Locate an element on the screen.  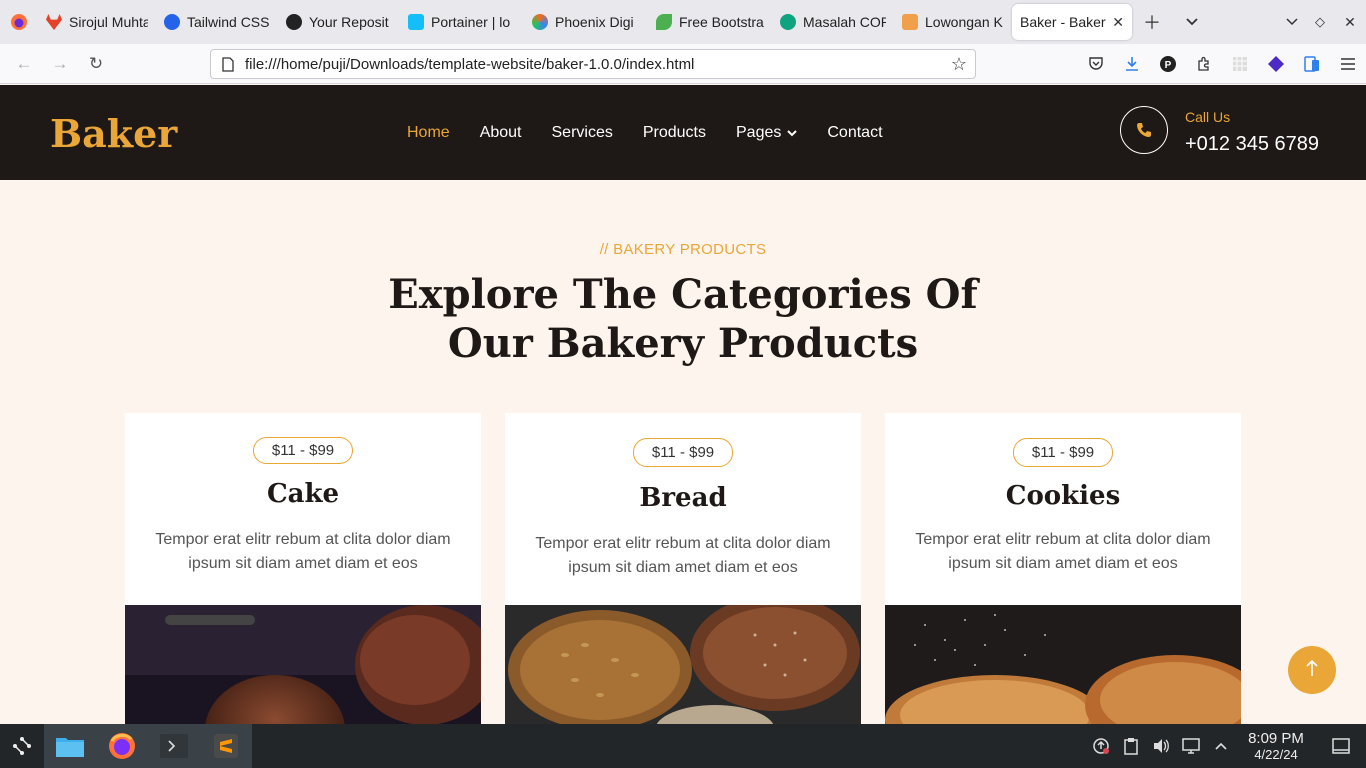
page-icon is located at coordinates (228, 64).